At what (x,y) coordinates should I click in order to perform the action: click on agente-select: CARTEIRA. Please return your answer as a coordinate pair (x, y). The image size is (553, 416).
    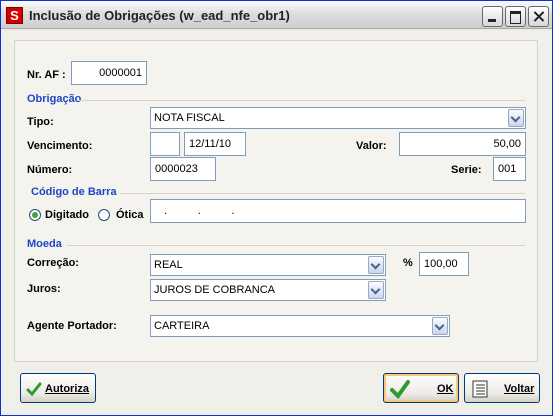
    Looking at the image, I should click on (300, 326).